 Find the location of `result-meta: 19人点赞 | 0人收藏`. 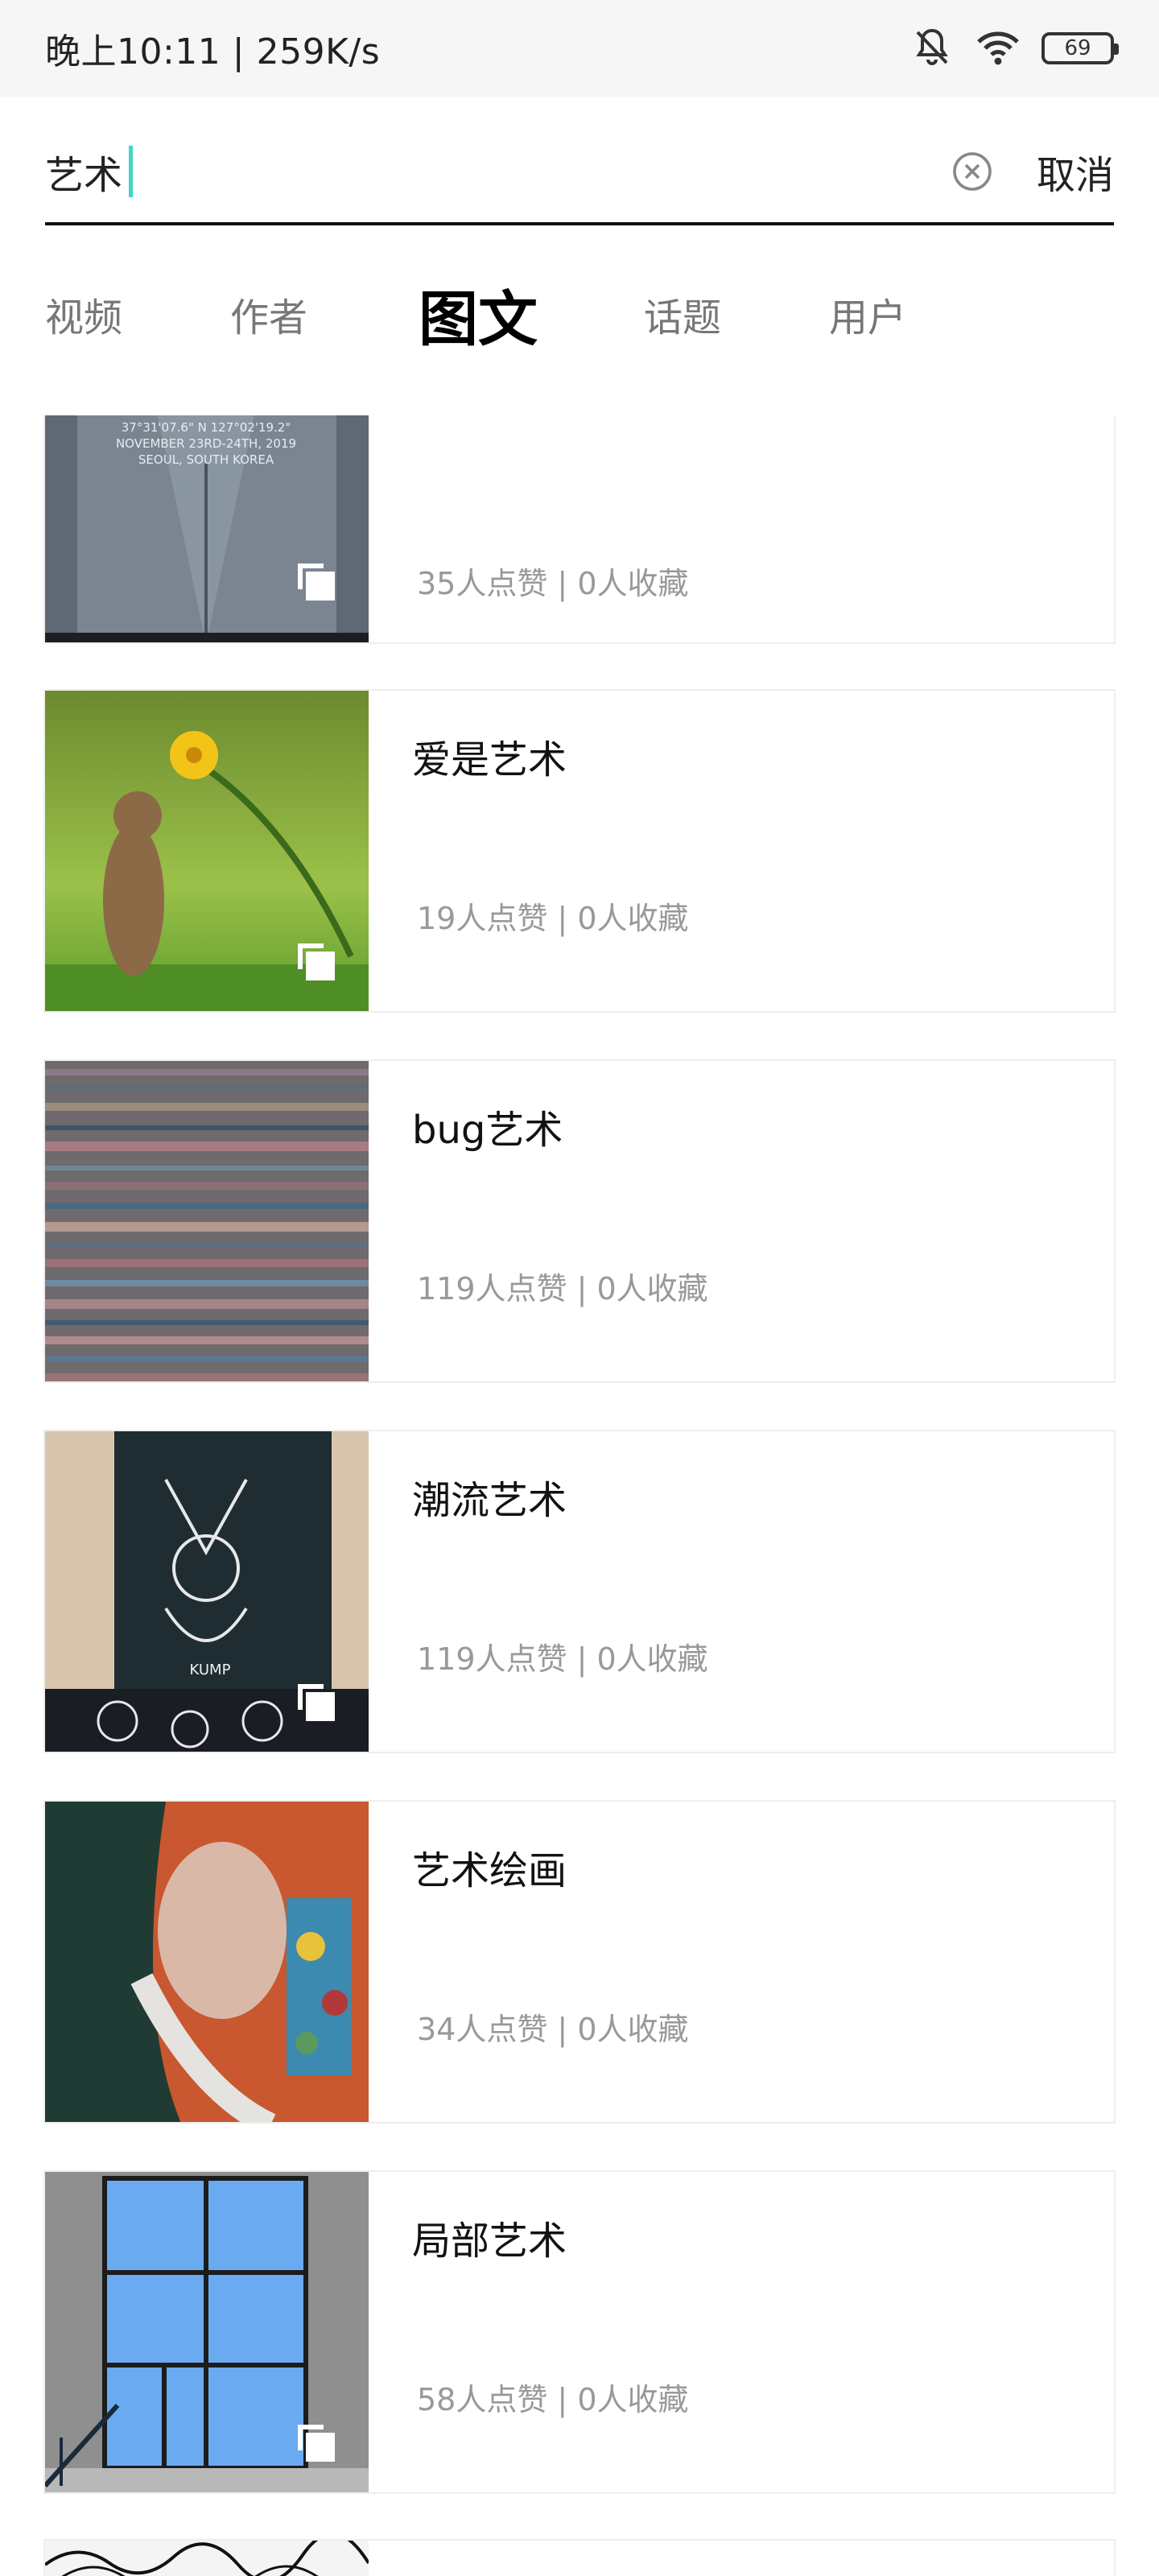

result-meta: 19人点赞 | 0人收藏 is located at coordinates (553, 918).